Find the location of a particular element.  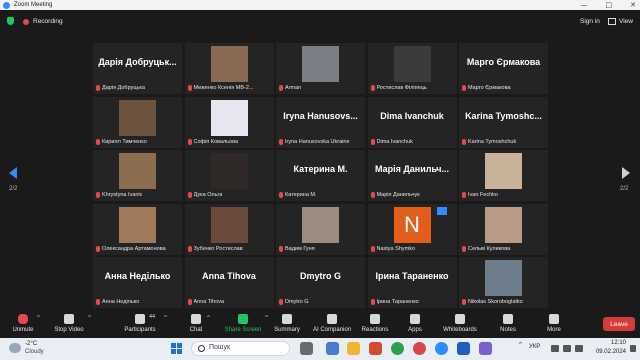

language-indicator: УКР is located at coordinates (534, 347).